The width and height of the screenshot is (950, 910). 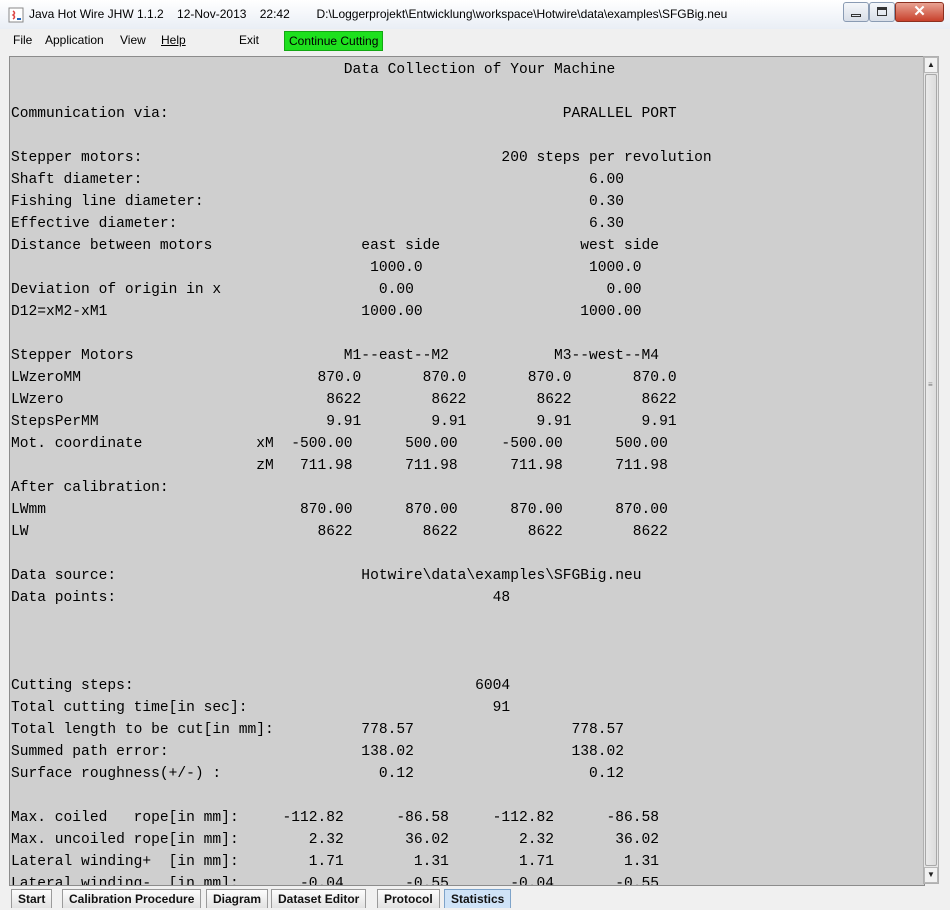 I want to click on report-line: Effective diameter: 6.30, so click(x=318, y=224).